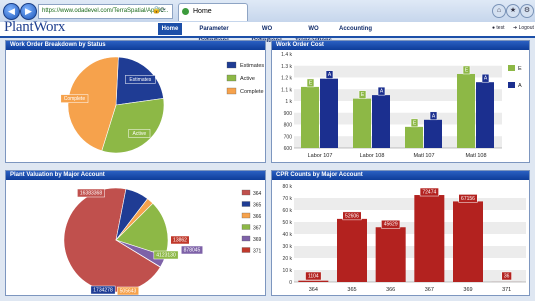 The image size is (535, 301). What do you see at coordinates (355, 29) in the screenshot?
I see `nav-accounting: Accounting` at bounding box center [355, 29].